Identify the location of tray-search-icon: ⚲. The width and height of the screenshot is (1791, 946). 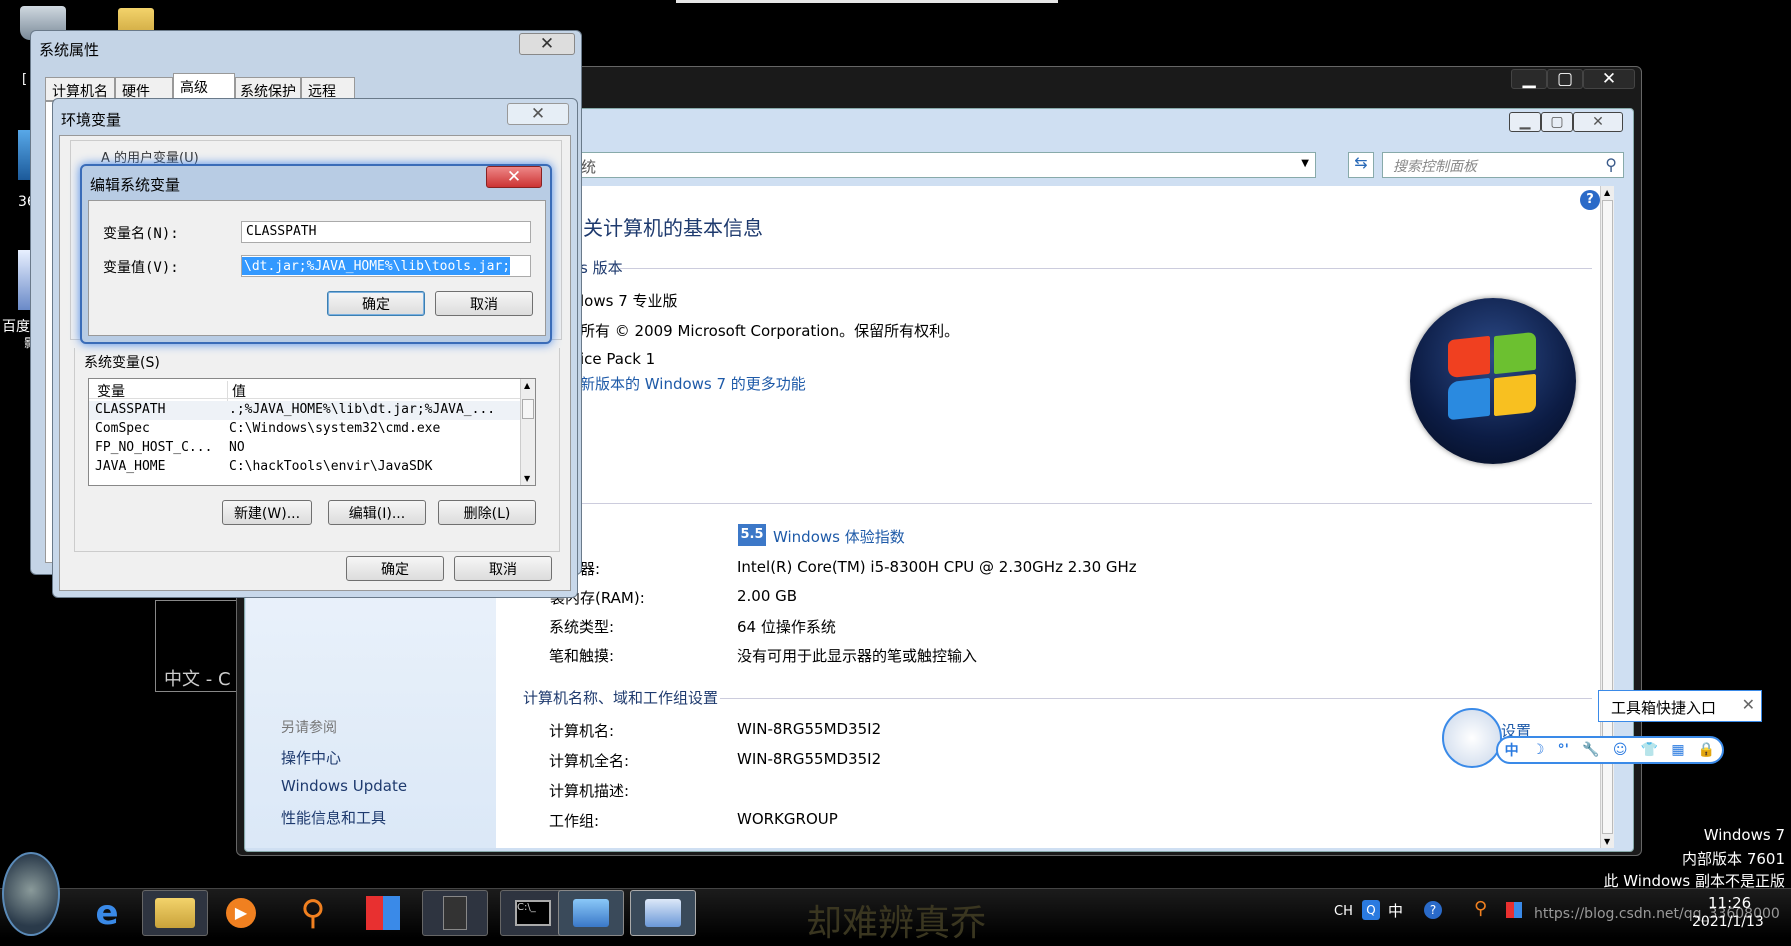
(1480, 908).